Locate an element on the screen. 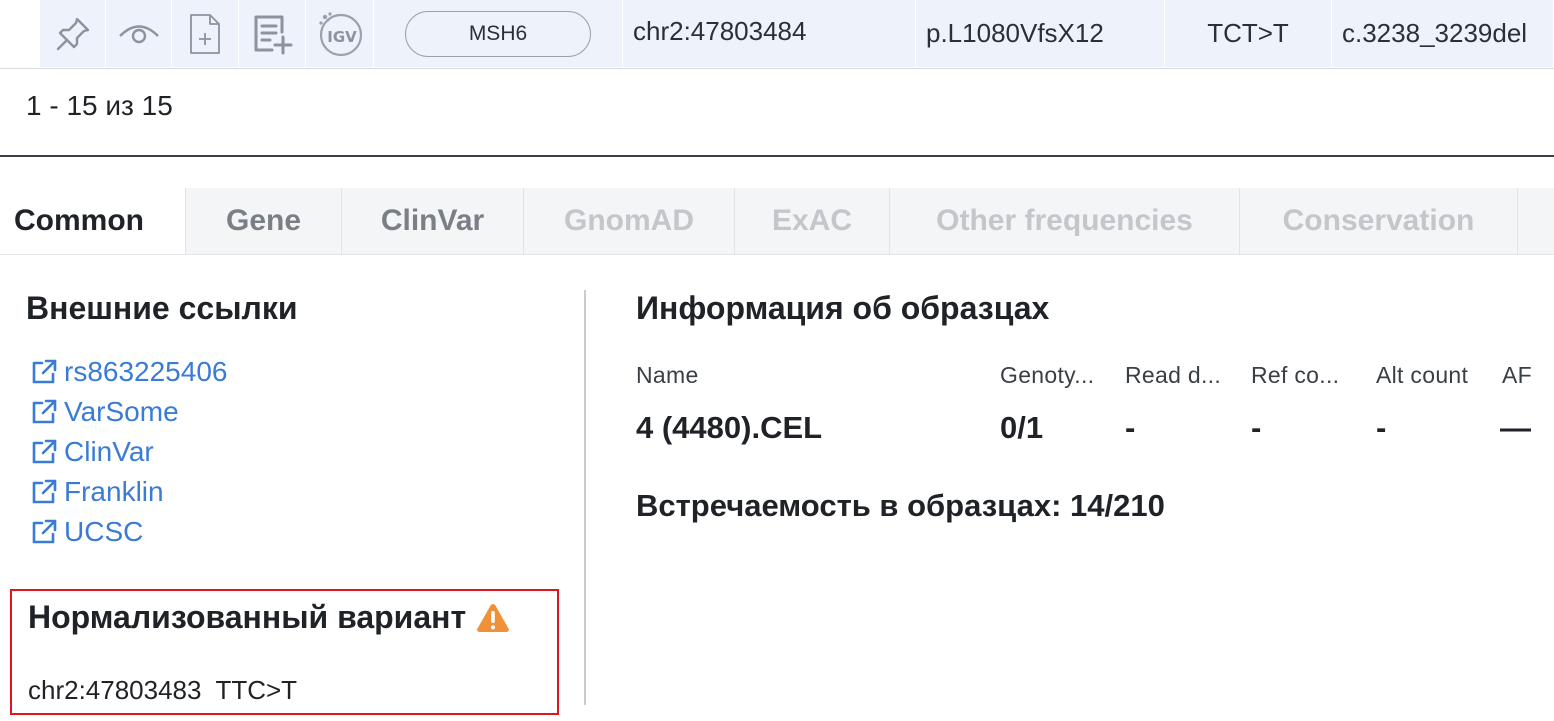 This screenshot has height=721, width=1554. add-list-icon is located at coordinates (272, 34).